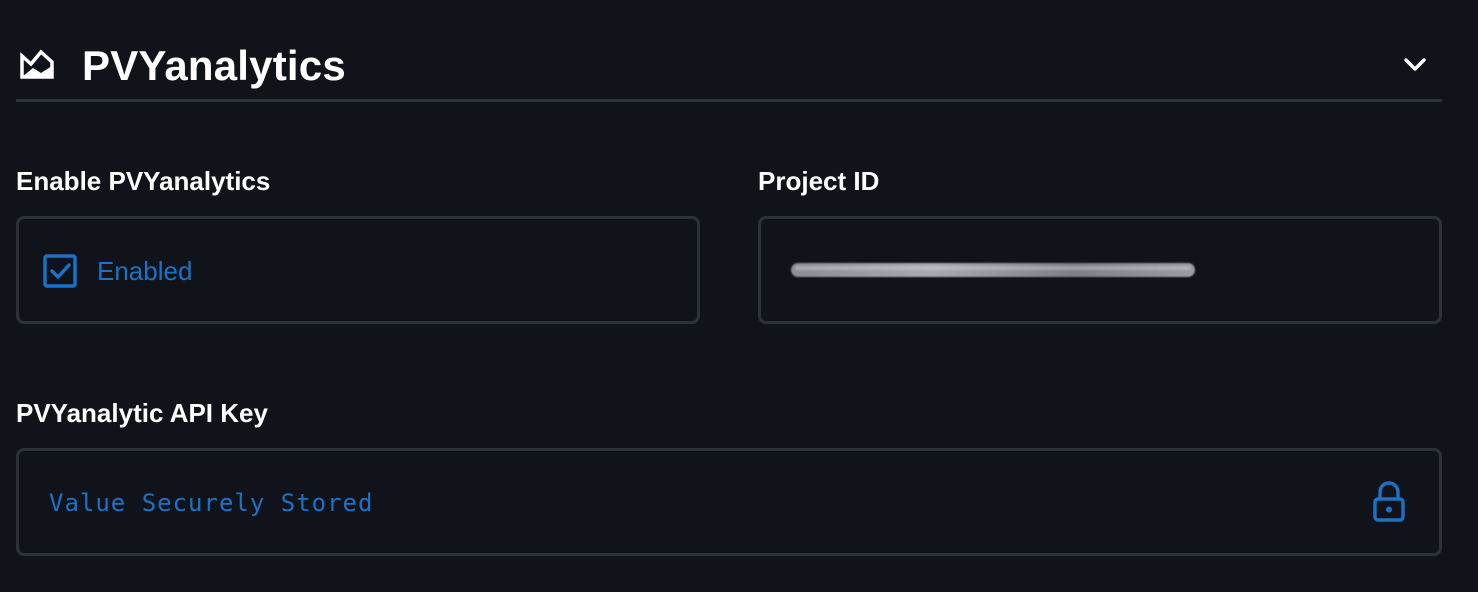 The height and width of the screenshot is (592, 1478). What do you see at coordinates (60, 271) in the screenshot?
I see `checkbox-checked-icon` at bounding box center [60, 271].